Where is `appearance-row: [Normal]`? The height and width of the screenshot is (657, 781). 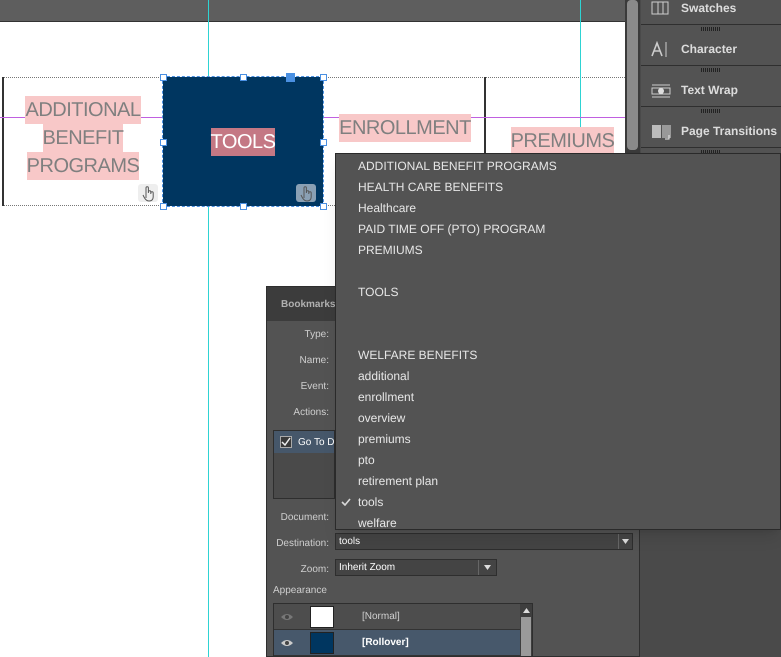 appearance-row: [Normal] is located at coordinates (397, 617).